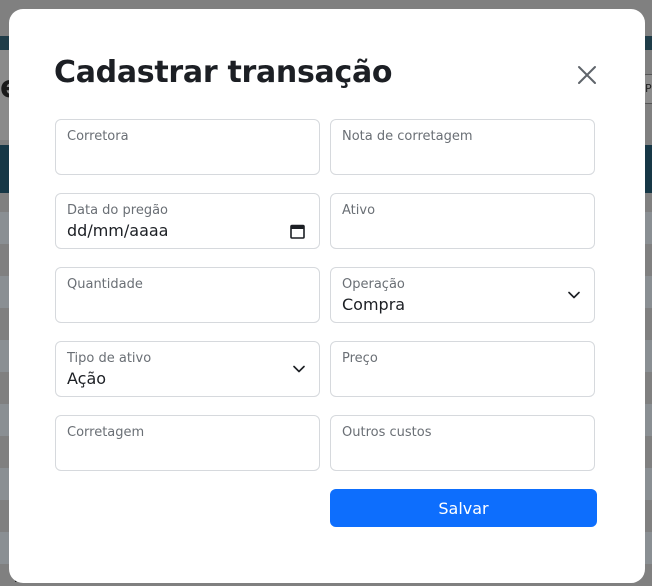  Describe the element at coordinates (118, 230) in the screenshot. I see `data-pregao-value: dd/mm/aaaa` at that location.